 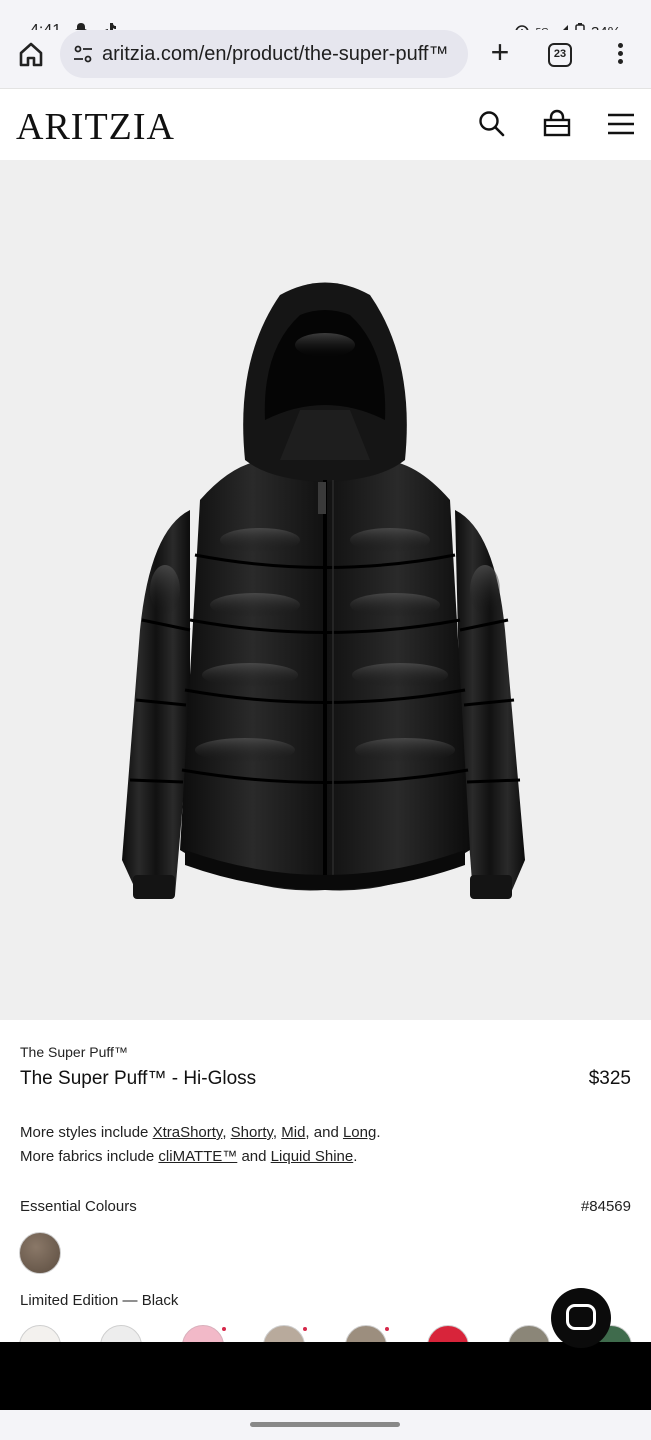 I want to click on product-title: The Super Puff™ - Hi-Gloss, so click(x=138, y=1078).